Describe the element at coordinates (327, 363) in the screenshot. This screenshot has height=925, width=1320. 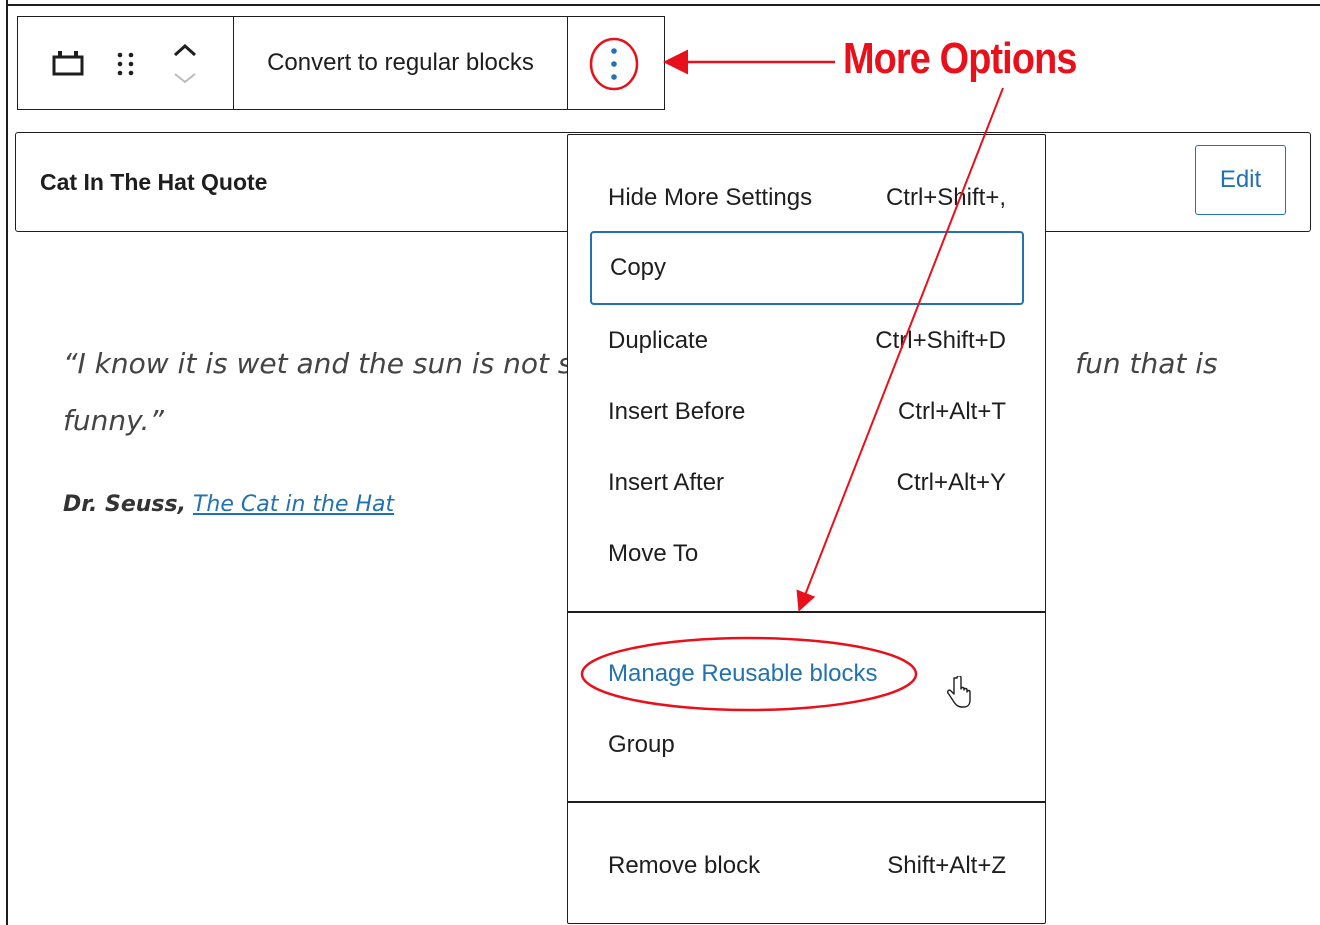
I see `quote-line1-left: “I know it is wet and the sun is not su` at that location.